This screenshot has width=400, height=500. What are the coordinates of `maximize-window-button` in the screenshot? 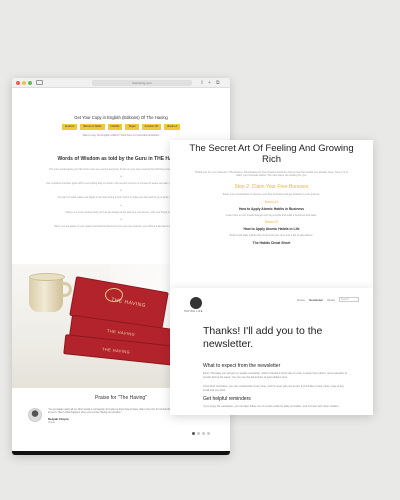 It's located at (30, 83).